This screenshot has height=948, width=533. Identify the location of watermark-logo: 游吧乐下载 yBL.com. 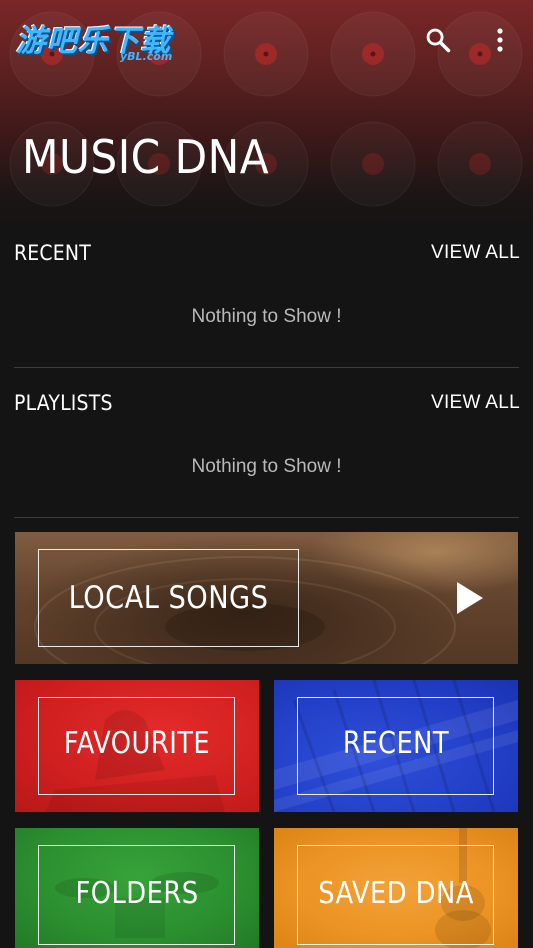
(102, 41).